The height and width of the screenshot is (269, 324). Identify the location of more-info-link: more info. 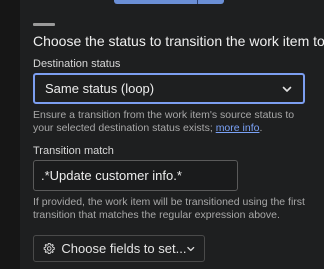
(238, 128).